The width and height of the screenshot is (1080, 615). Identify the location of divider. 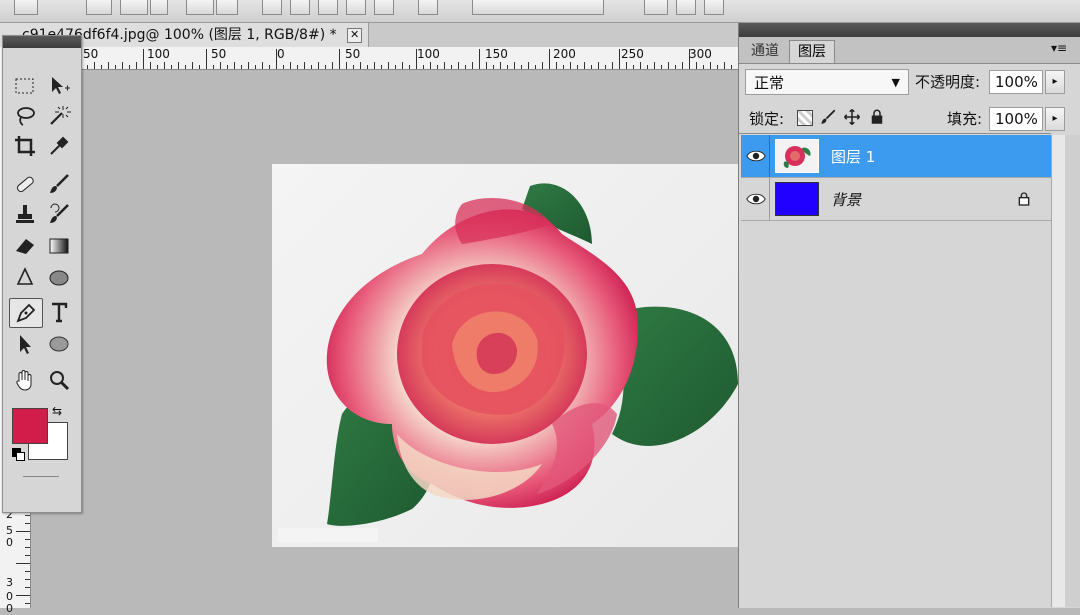
(895, 133).